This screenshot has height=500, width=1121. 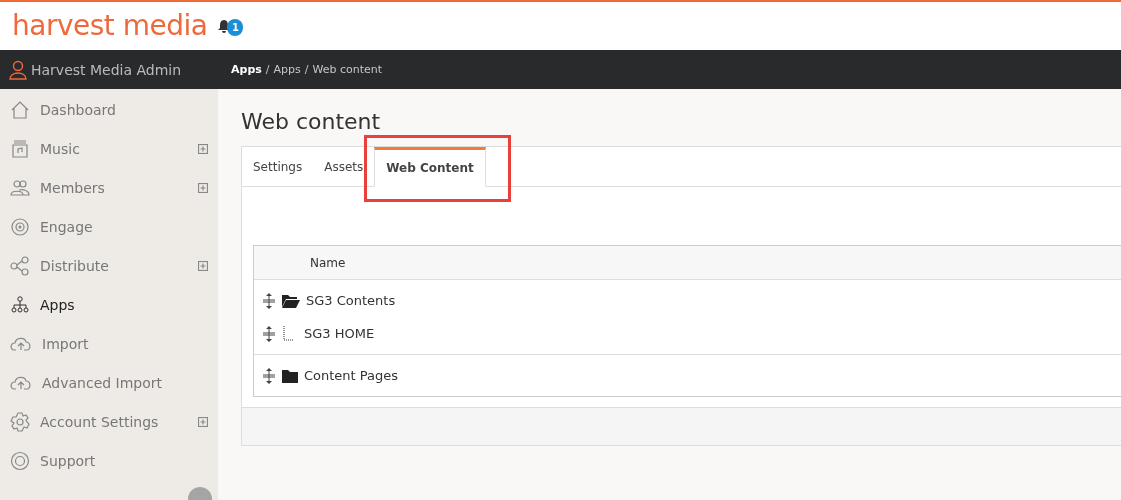 What do you see at coordinates (109, 343) in the screenshot?
I see `sidebar-item: Import` at bounding box center [109, 343].